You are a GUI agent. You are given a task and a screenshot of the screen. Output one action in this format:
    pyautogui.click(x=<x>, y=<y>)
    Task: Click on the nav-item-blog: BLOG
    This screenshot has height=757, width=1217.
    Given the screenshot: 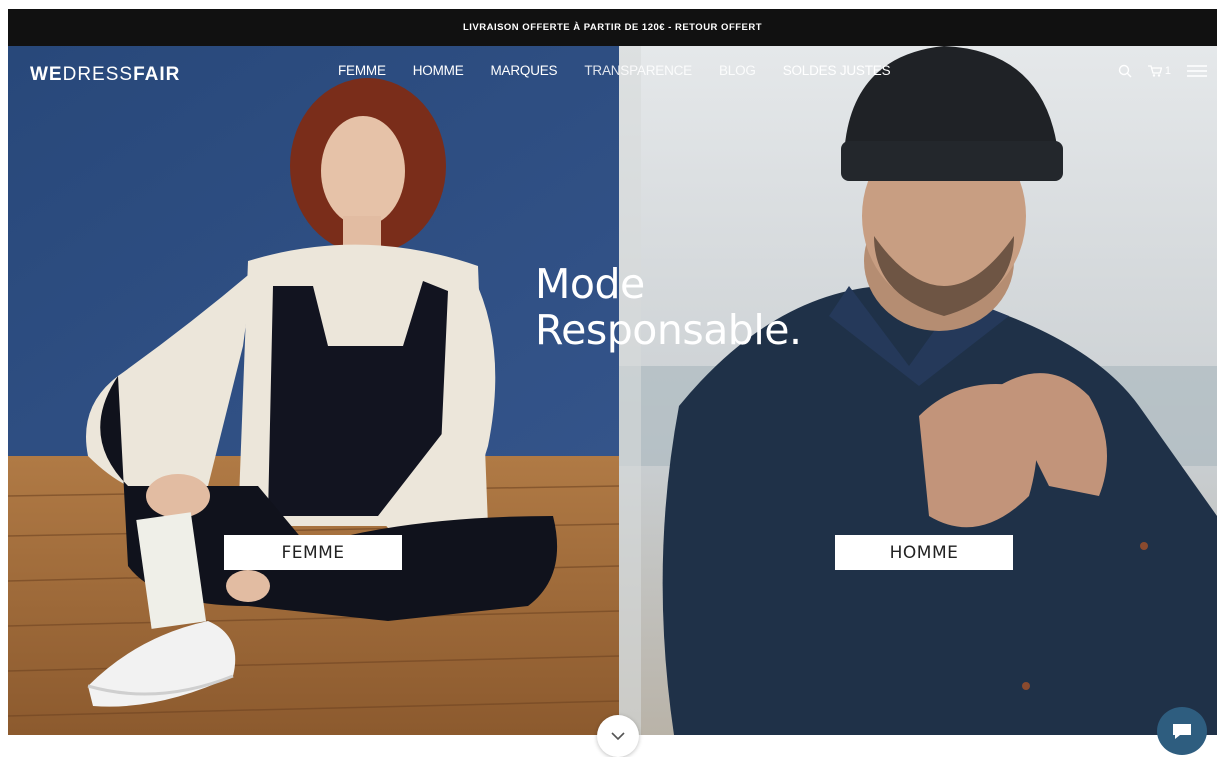 What is the action you would take?
    pyautogui.click(x=737, y=70)
    